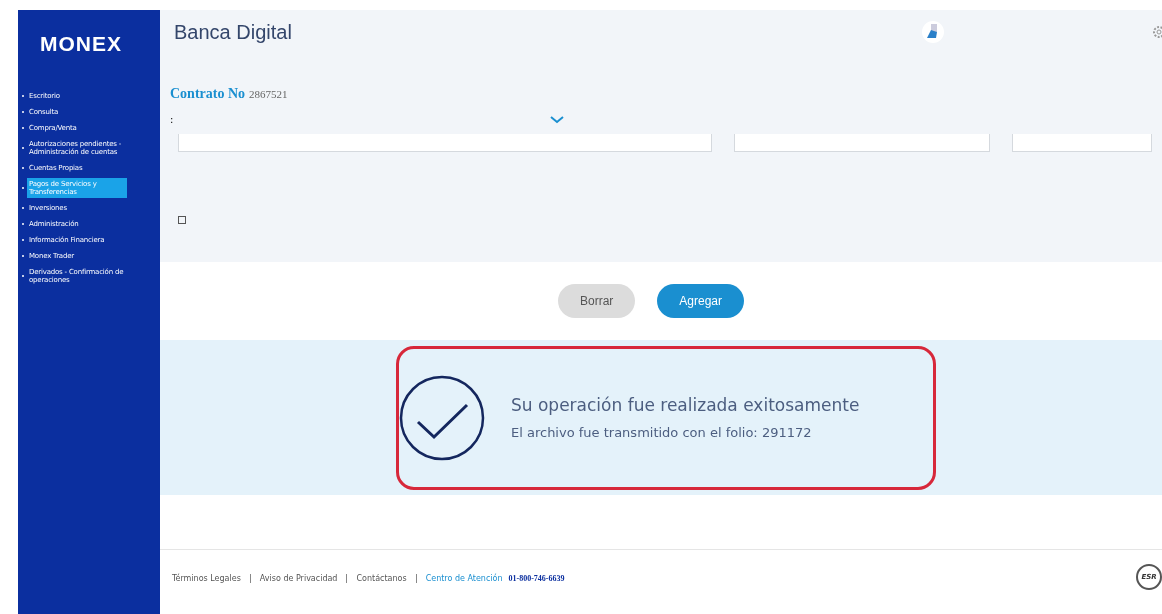 The width and height of the screenshot is (1162, 614). I want to click on user-icon, so click(933, 32).